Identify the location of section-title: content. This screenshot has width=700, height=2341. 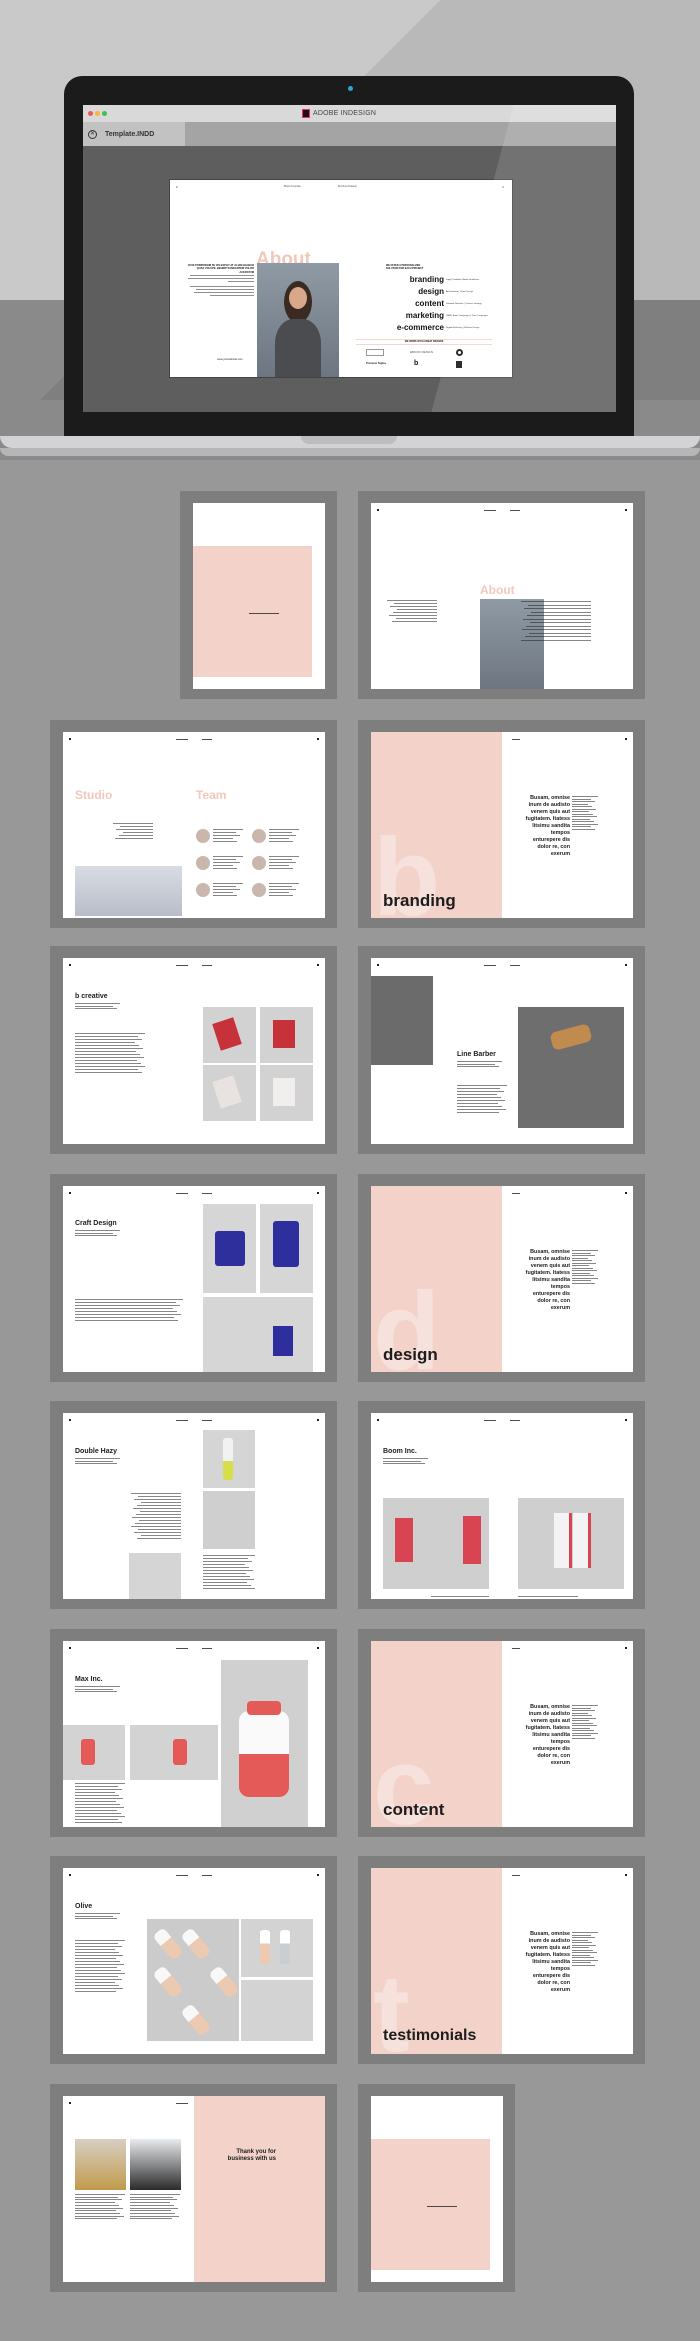
(414, 1809).